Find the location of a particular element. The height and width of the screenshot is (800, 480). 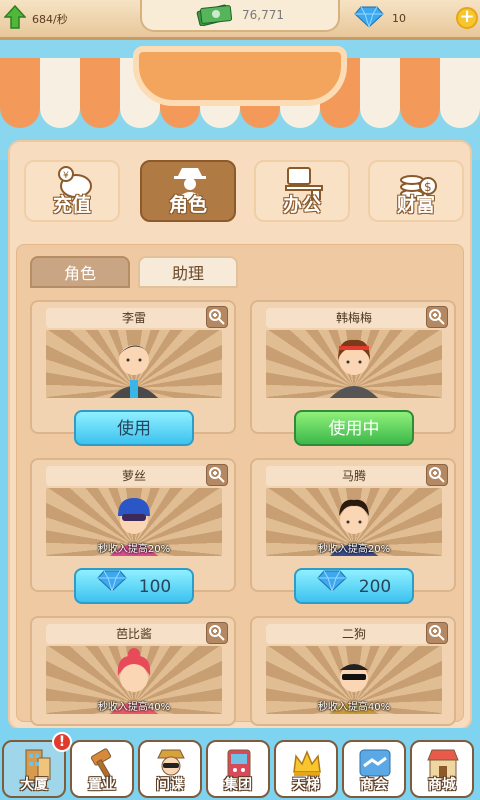

add-gems-button: + is located at coordinates (467, 18).